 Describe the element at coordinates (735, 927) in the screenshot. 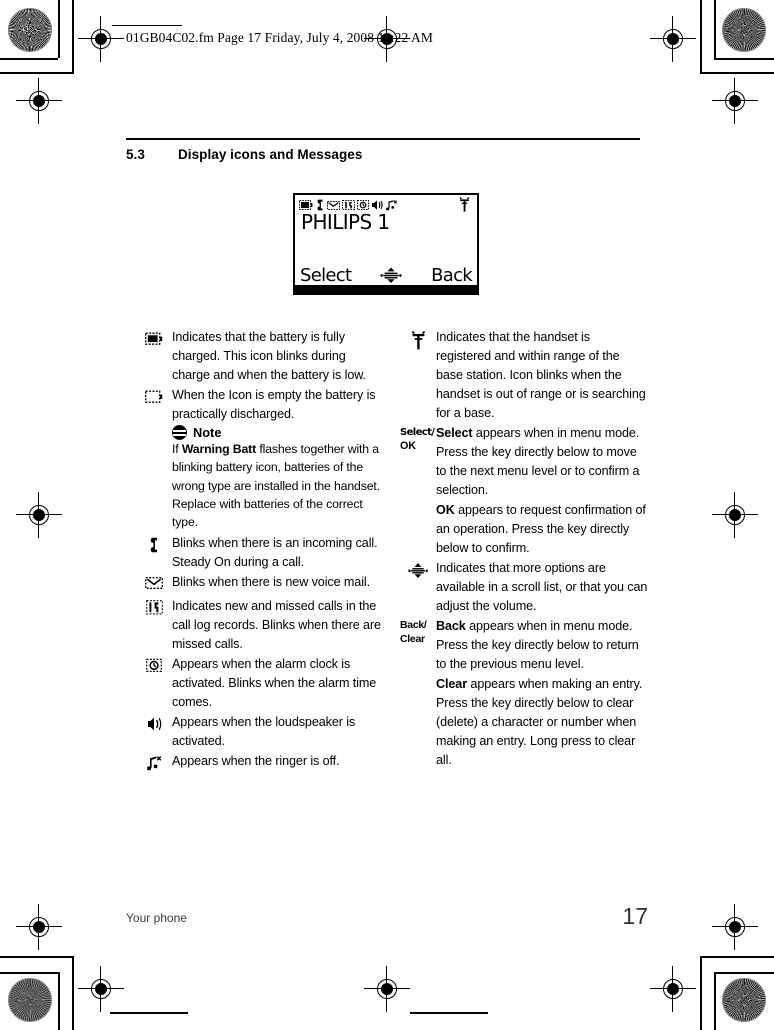

I see `registration-mark-right-lower` at that location.